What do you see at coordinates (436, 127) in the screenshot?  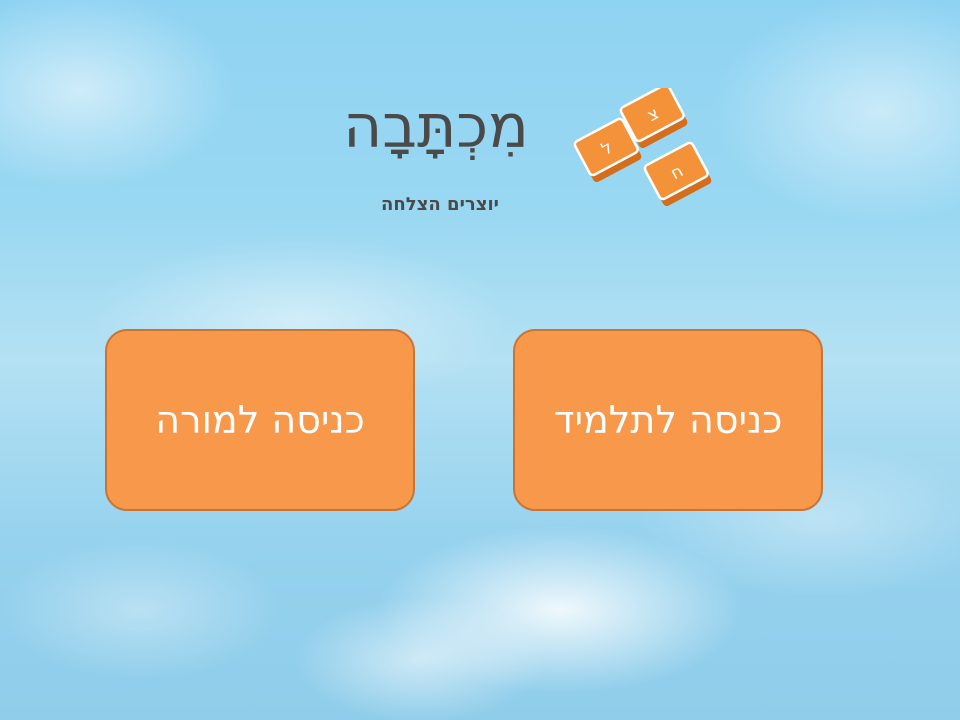 I see `logo-wordmark: מִכְתָּבָה` at bounding box center [436, 127].